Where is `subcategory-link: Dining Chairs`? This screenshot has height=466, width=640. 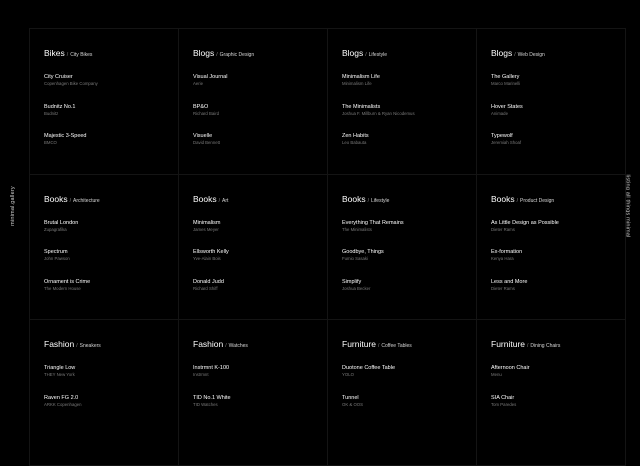
subcategory-link: Dining Chairs is located at coordinates (545, 346).